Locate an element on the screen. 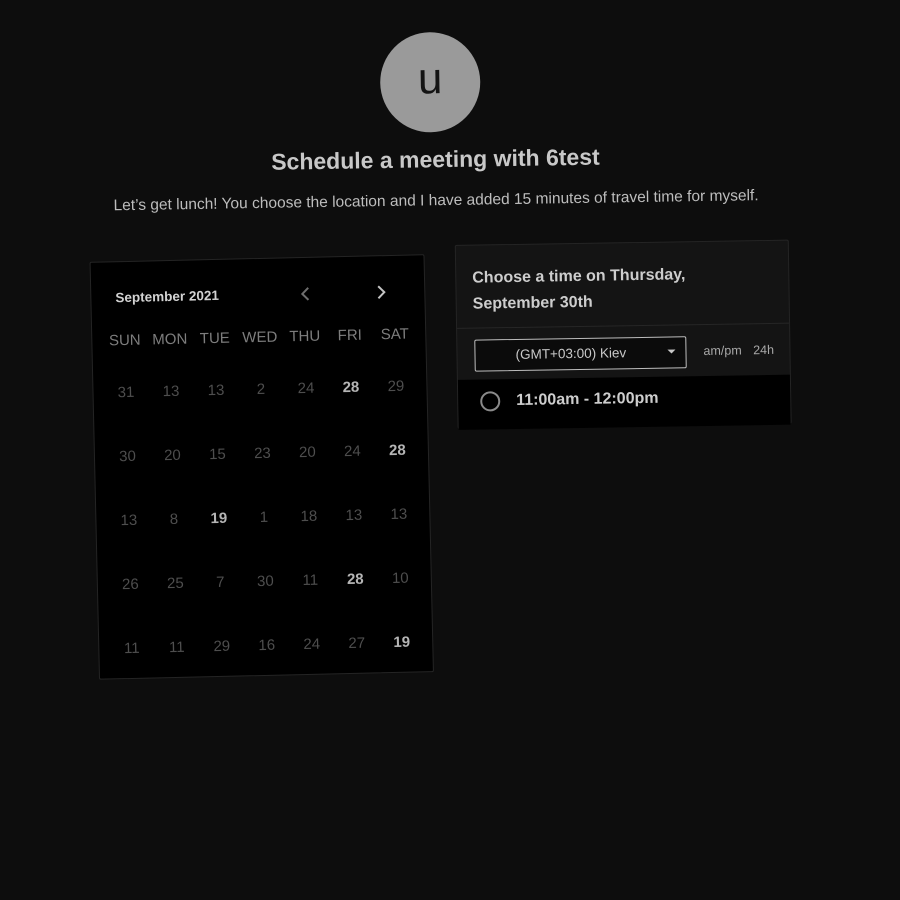  weekday-header: SUN MON TUE WED THU FRI SAT is located at coordinates (259, 337).